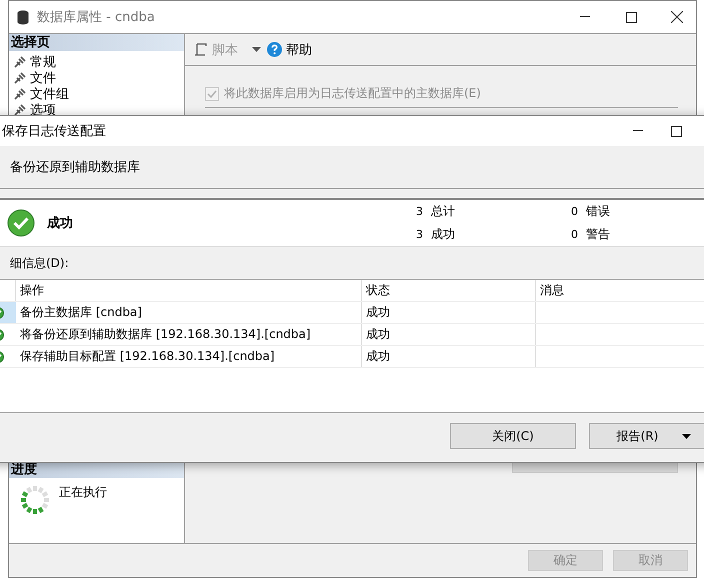  What do you see at coordinates (21, 223) in the screenshot?
I see `success-icon` at bounding box center [21, 223].